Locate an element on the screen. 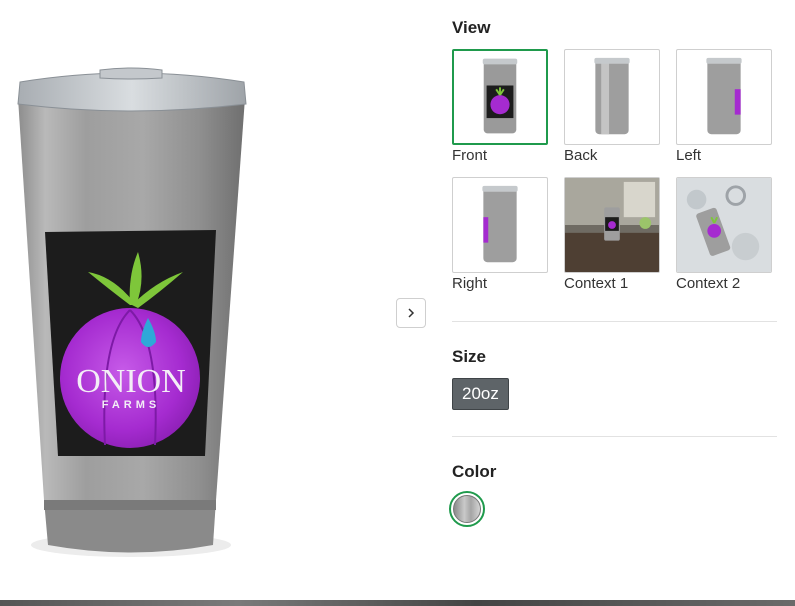 Image resolution: width=795 pixels, height=606 pixels. view-thumb-left: Left is located at coordinates (724, 107).